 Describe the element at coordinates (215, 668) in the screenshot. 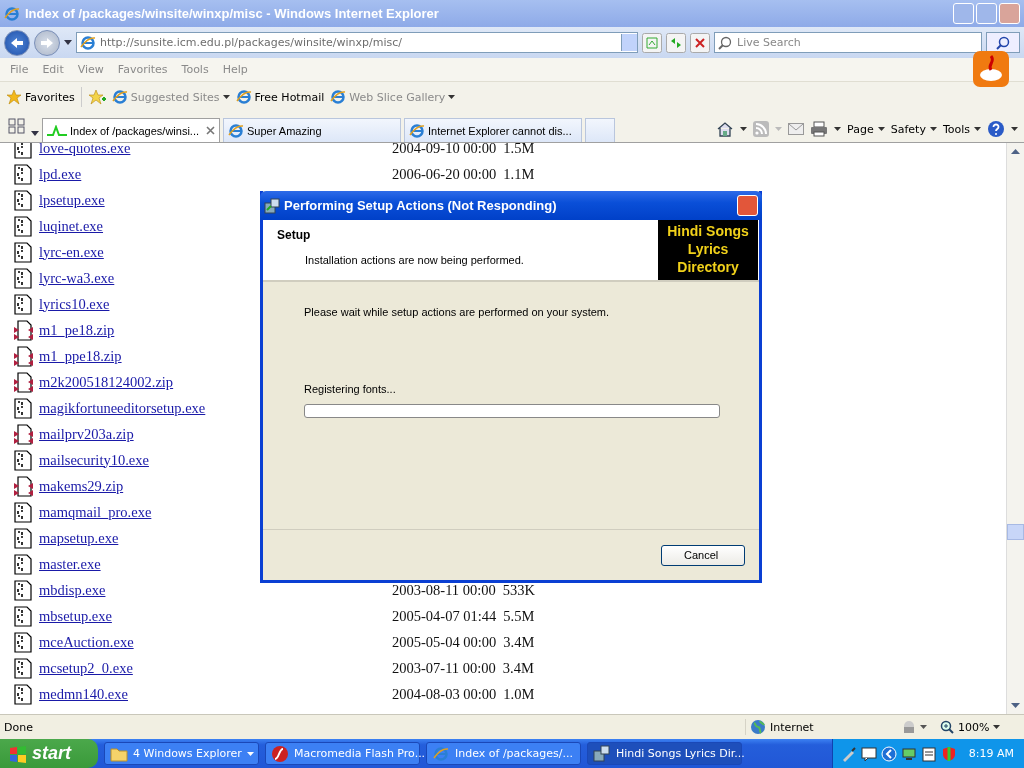

I see `file-link: mcsetup2_0.exe` at that location.